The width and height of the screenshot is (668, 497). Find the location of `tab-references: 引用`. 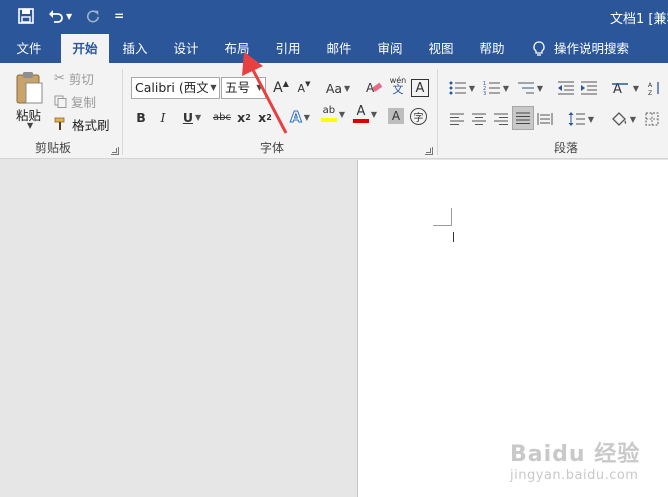

tab-references: 引用 is located at coordinates (288, 48).